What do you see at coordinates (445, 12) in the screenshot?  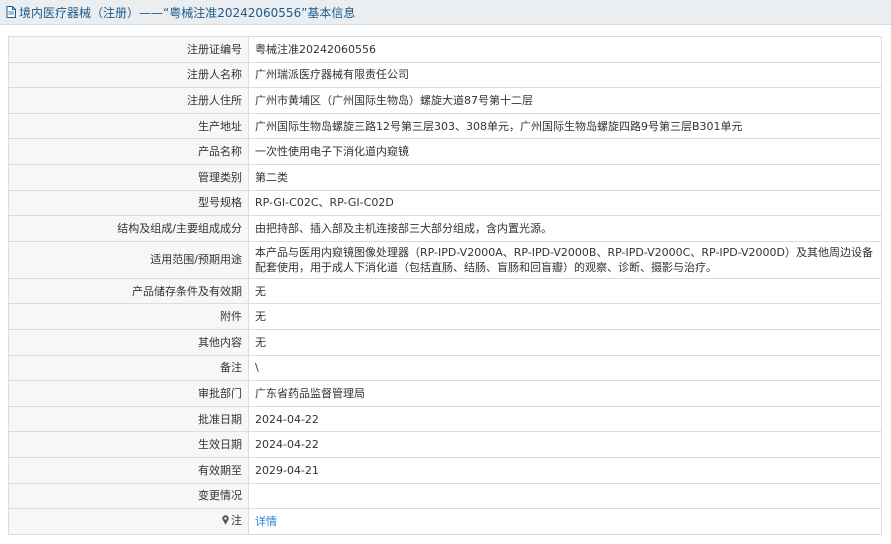 I see `page-header: 境内医疗器械（注册）——“粤械注准20242060556”基本信息` at bounding box center [445, 12].